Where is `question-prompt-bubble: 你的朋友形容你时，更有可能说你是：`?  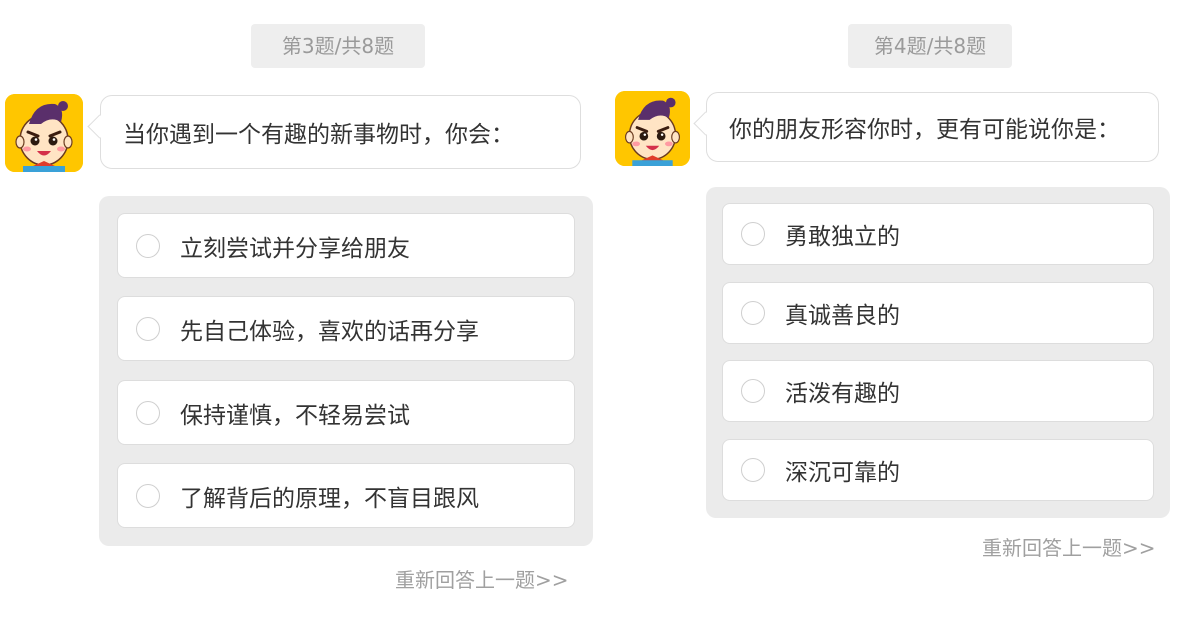
question-prompt-bubble: 你的朋友形容你时，更有可能说你是： is located at coordinates (932, 127).